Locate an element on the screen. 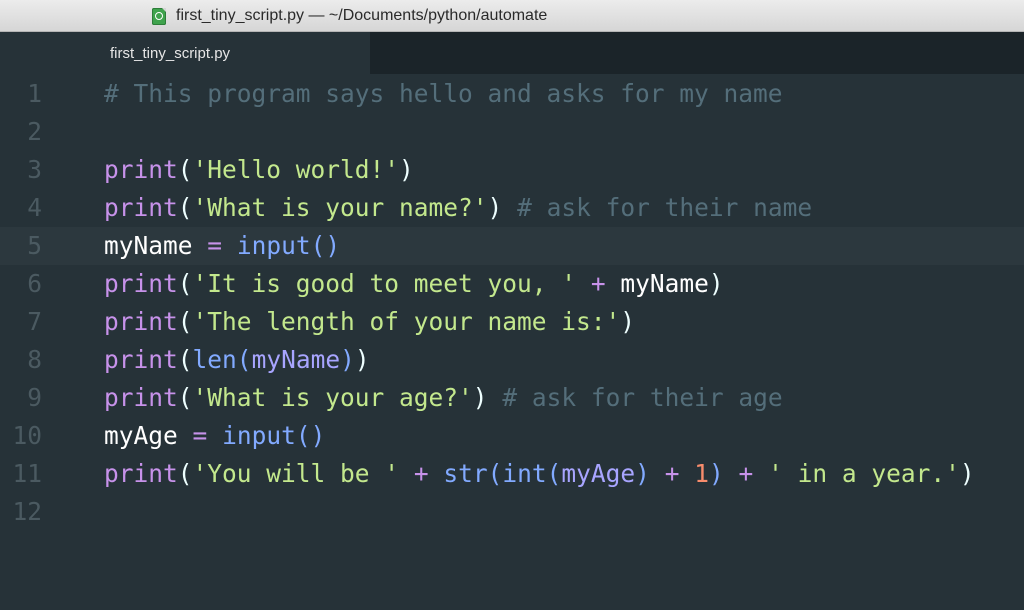 The width and height of the screenshot is (1024, 610). code-text: print('Hello world!') is located at coordinates (259, 170).